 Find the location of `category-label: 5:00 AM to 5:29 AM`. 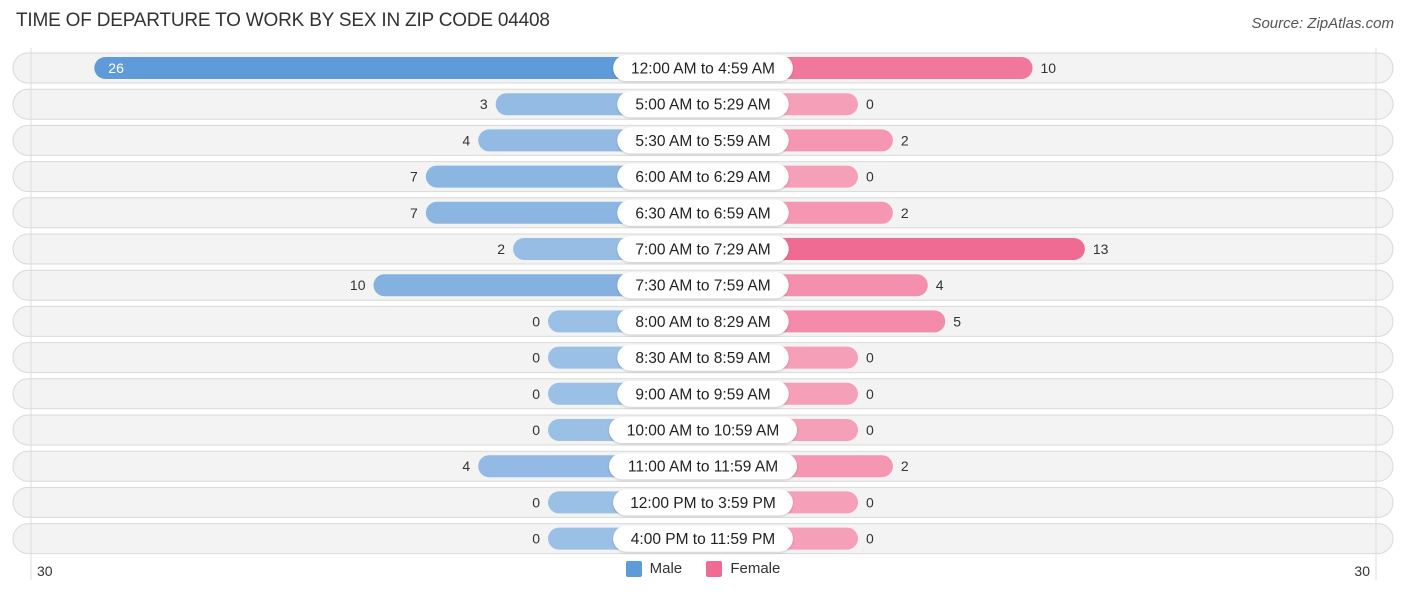

category-label: 5:00 AM to 5:29 AM is located at coordinates (702, 105).